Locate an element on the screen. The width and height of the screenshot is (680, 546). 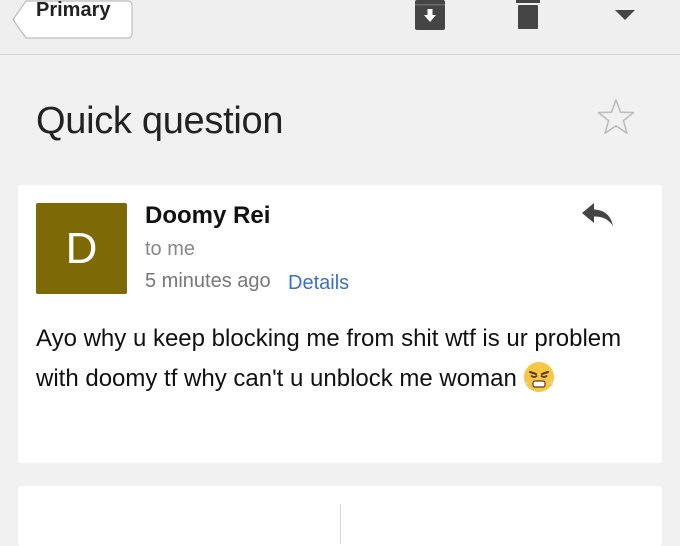
back-label: Primary is located at coordinates (73, 10).